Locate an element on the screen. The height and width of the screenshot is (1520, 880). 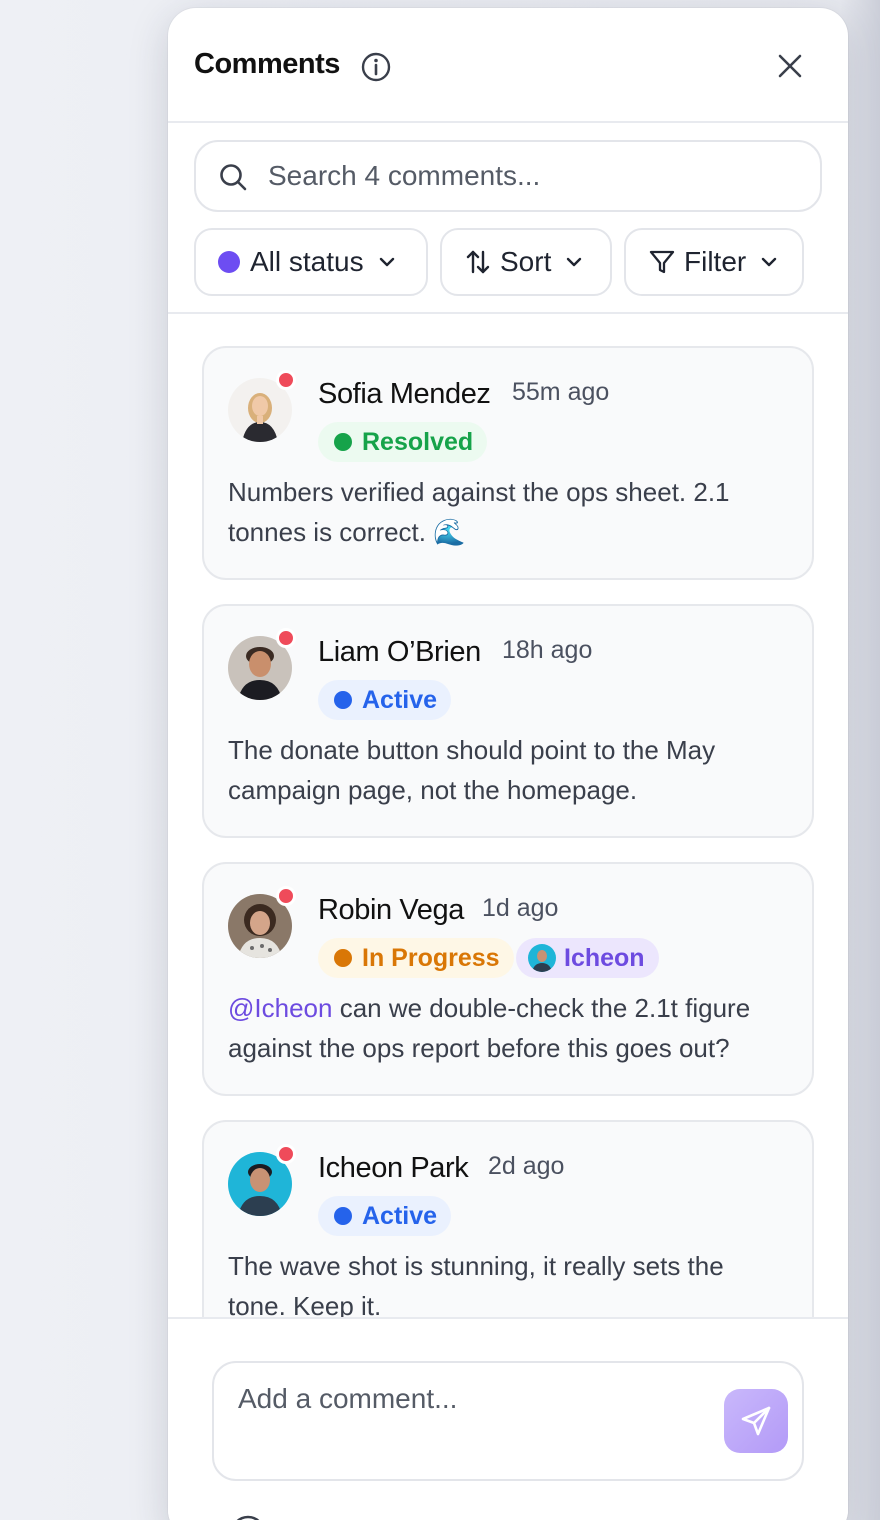
status-filter-dropdown: All status is located at coordinates (311, 262).